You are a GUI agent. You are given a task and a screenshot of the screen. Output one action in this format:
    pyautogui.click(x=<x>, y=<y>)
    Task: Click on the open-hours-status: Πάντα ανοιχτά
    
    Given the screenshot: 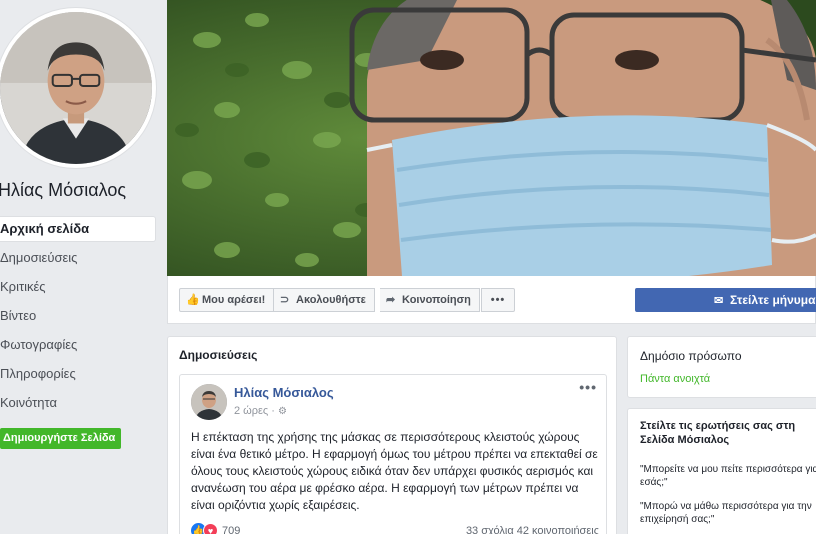 What is the action you would take?
    pyautogui.click(x=675, y=379)
    